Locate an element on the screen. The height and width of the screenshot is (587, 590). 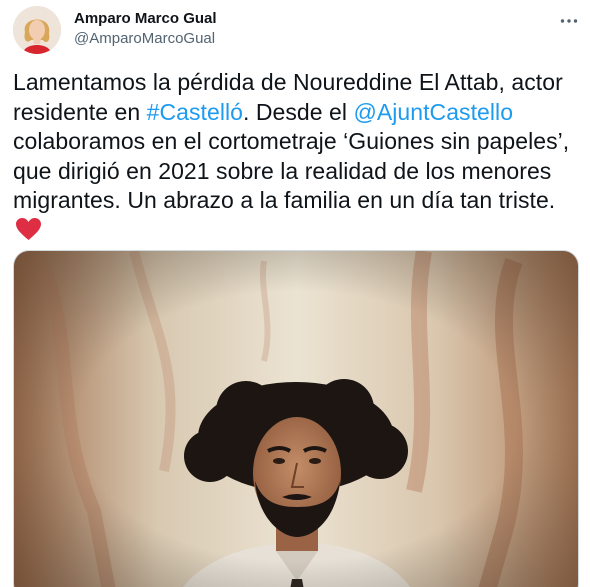
red-heart-icon is located at coordinates (28, 233).